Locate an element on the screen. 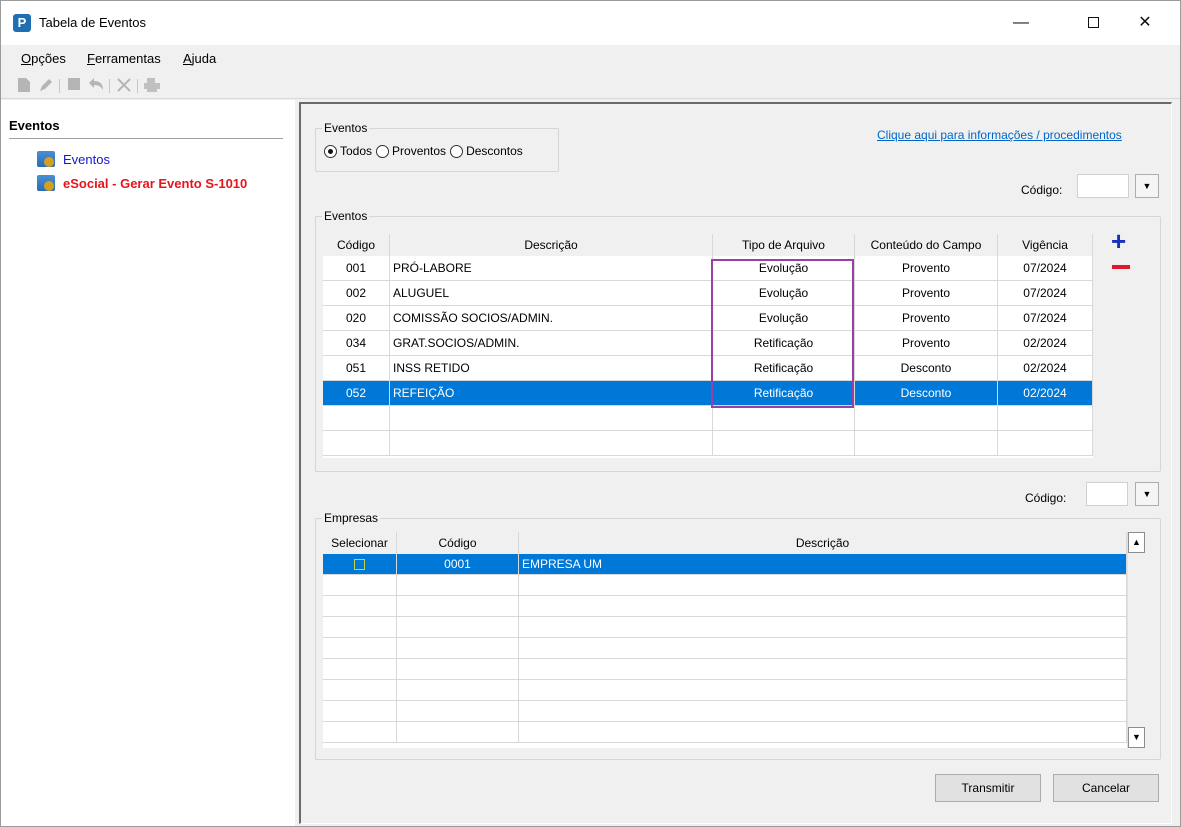 This screenshot has width=1181, height=827. col-conteudo-campo: Conteúdo do Campo is located at coordinates (926, 245).